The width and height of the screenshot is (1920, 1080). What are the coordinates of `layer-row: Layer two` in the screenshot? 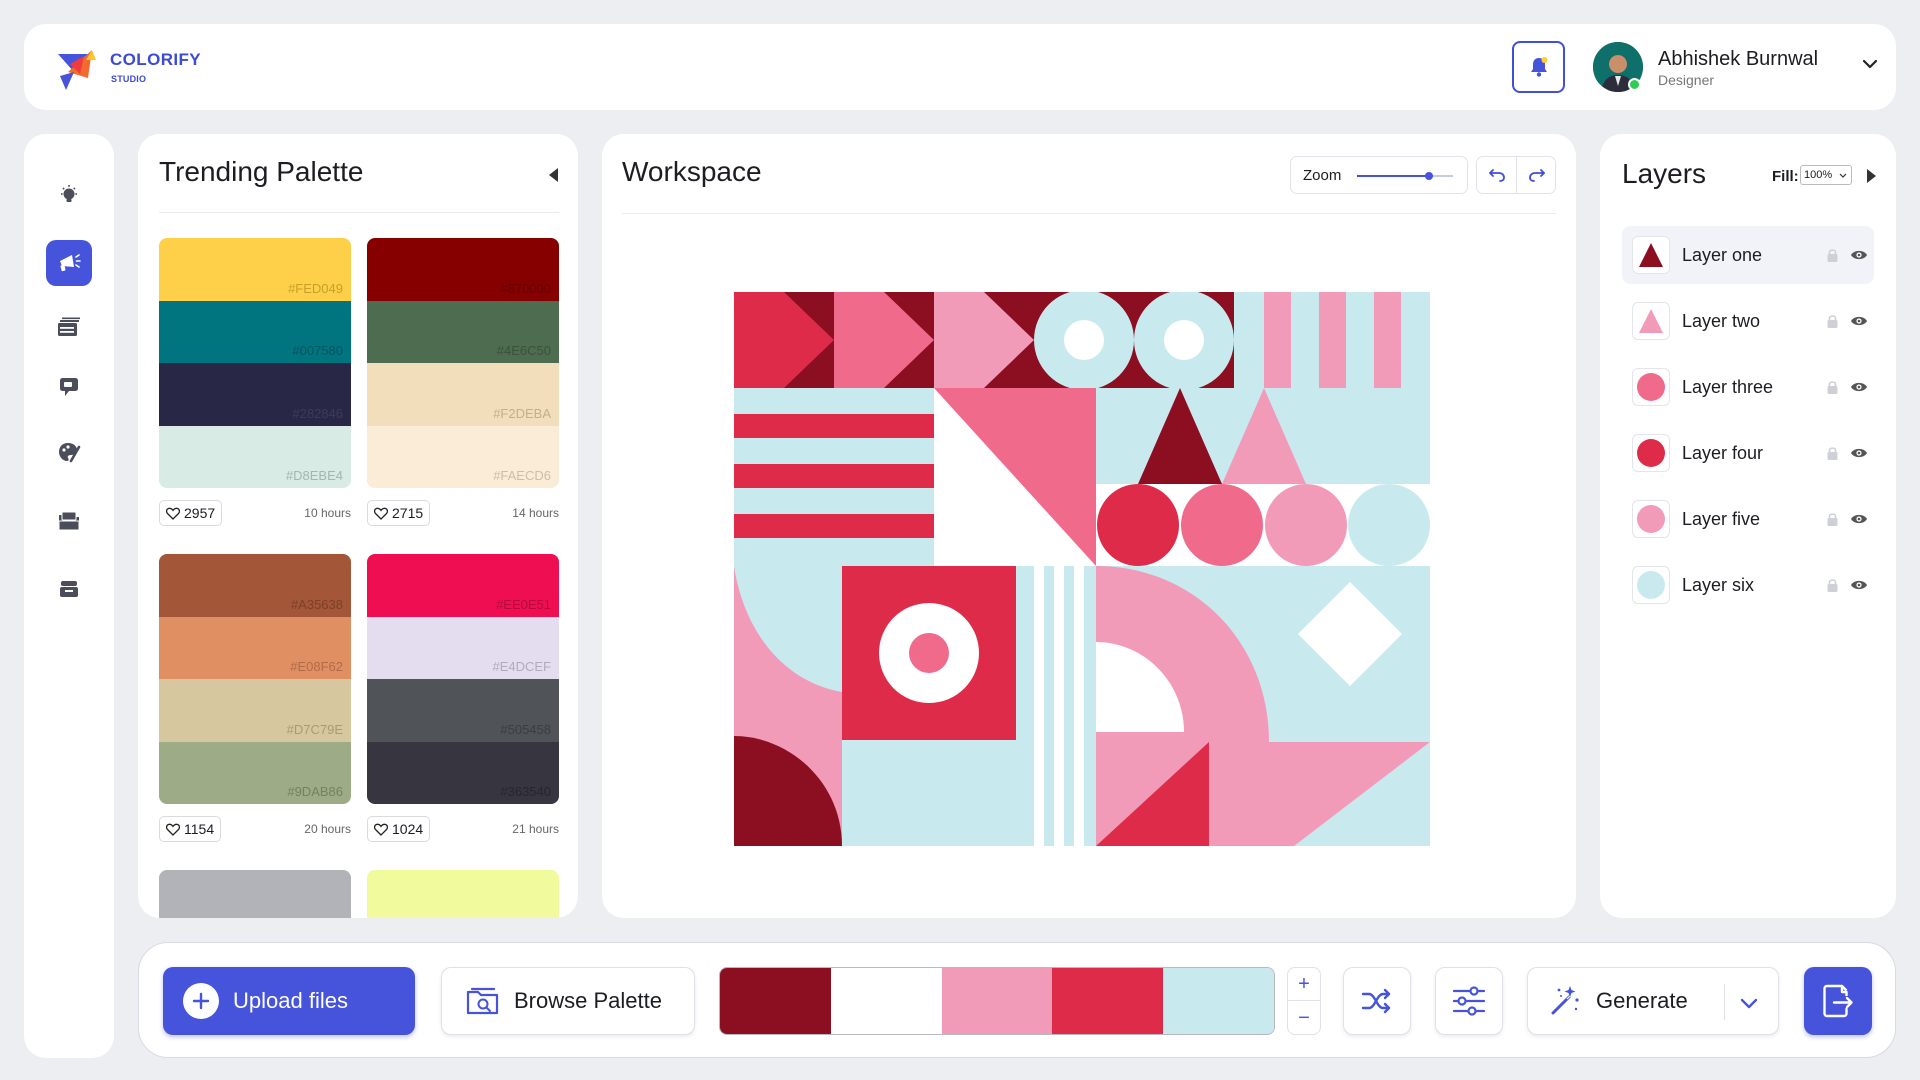 It's located at (1748, 321).